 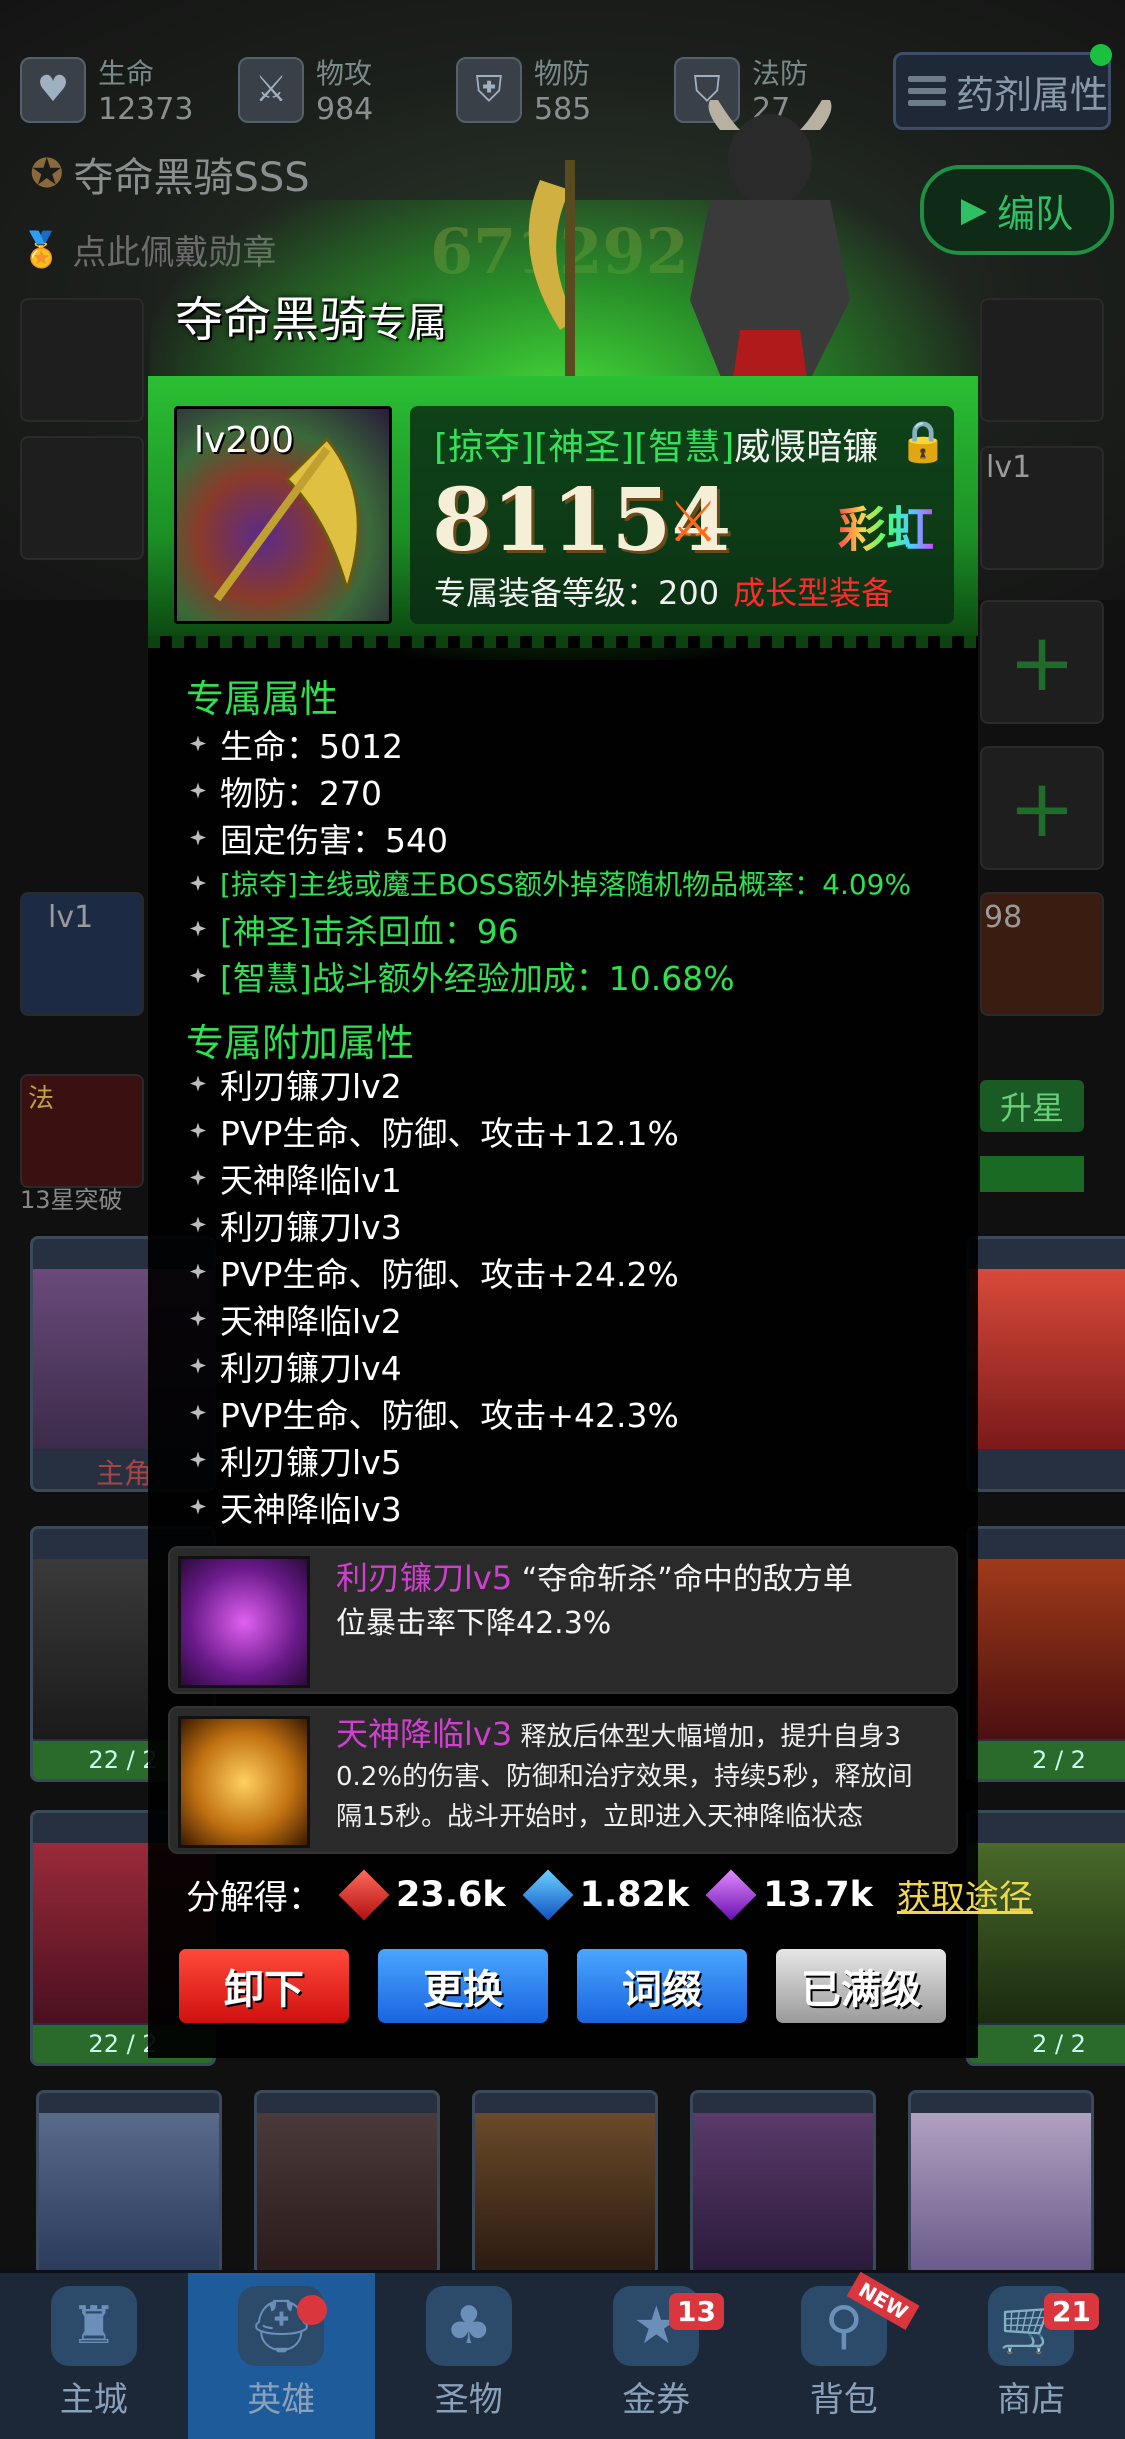 I want to click on sword-icon: ⚔, so click(x=271, y=90).